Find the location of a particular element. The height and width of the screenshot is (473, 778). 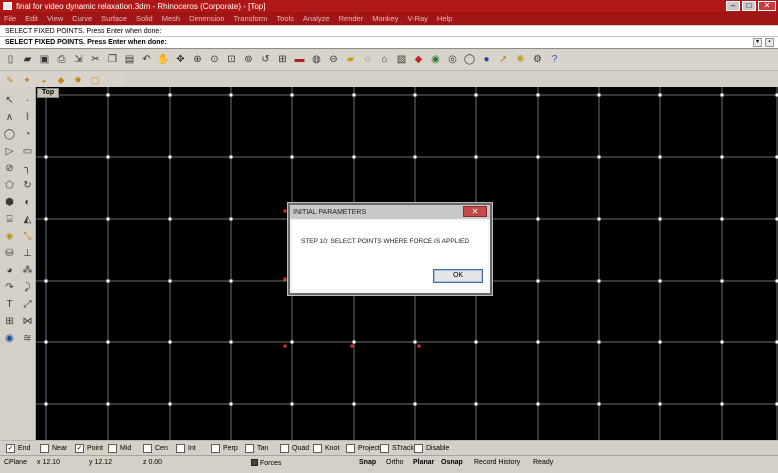

vray-options-icon: ✦ is located at coordinates (27, 80).